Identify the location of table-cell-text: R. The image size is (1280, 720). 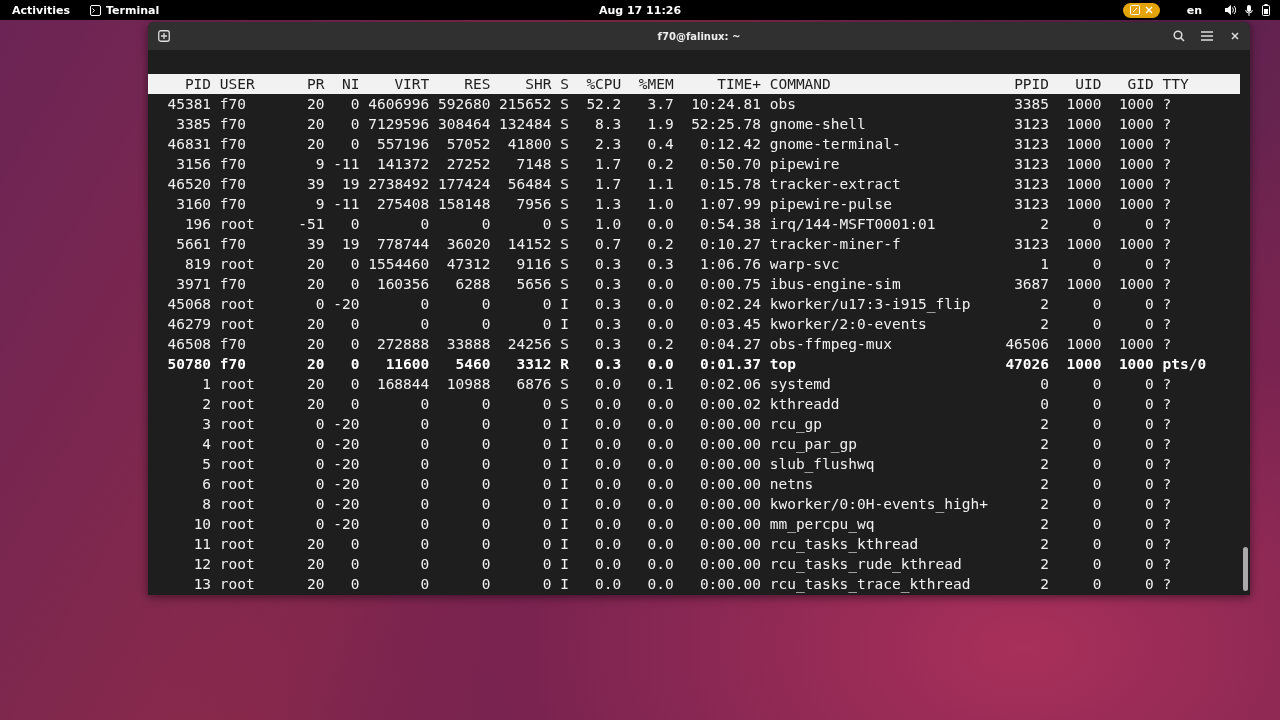
(564, 364).